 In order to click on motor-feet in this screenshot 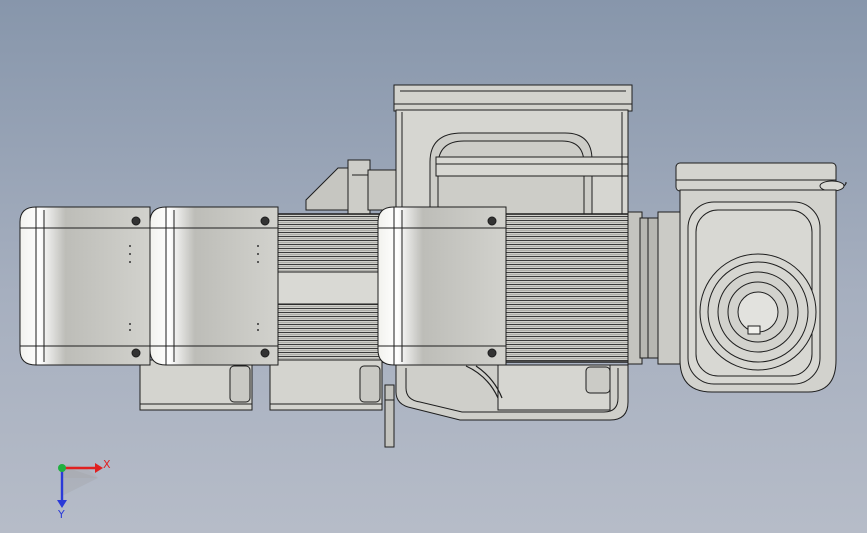, I will do `click(261, 385)`.